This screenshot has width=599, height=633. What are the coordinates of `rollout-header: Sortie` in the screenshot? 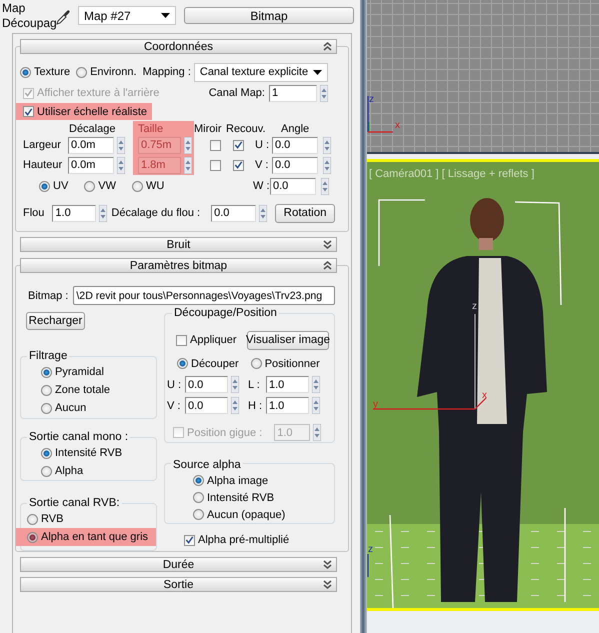 It's located at (178, 584).